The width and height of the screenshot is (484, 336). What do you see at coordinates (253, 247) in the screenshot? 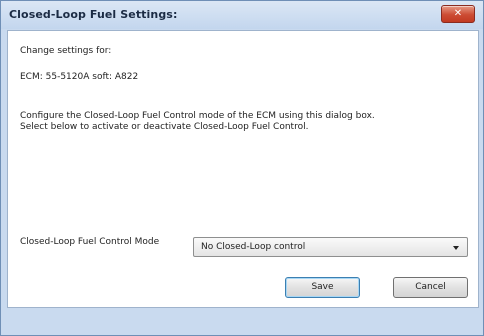
I see `mode-select-value: No Closed-Loop control` at bounding box center [253, 247].